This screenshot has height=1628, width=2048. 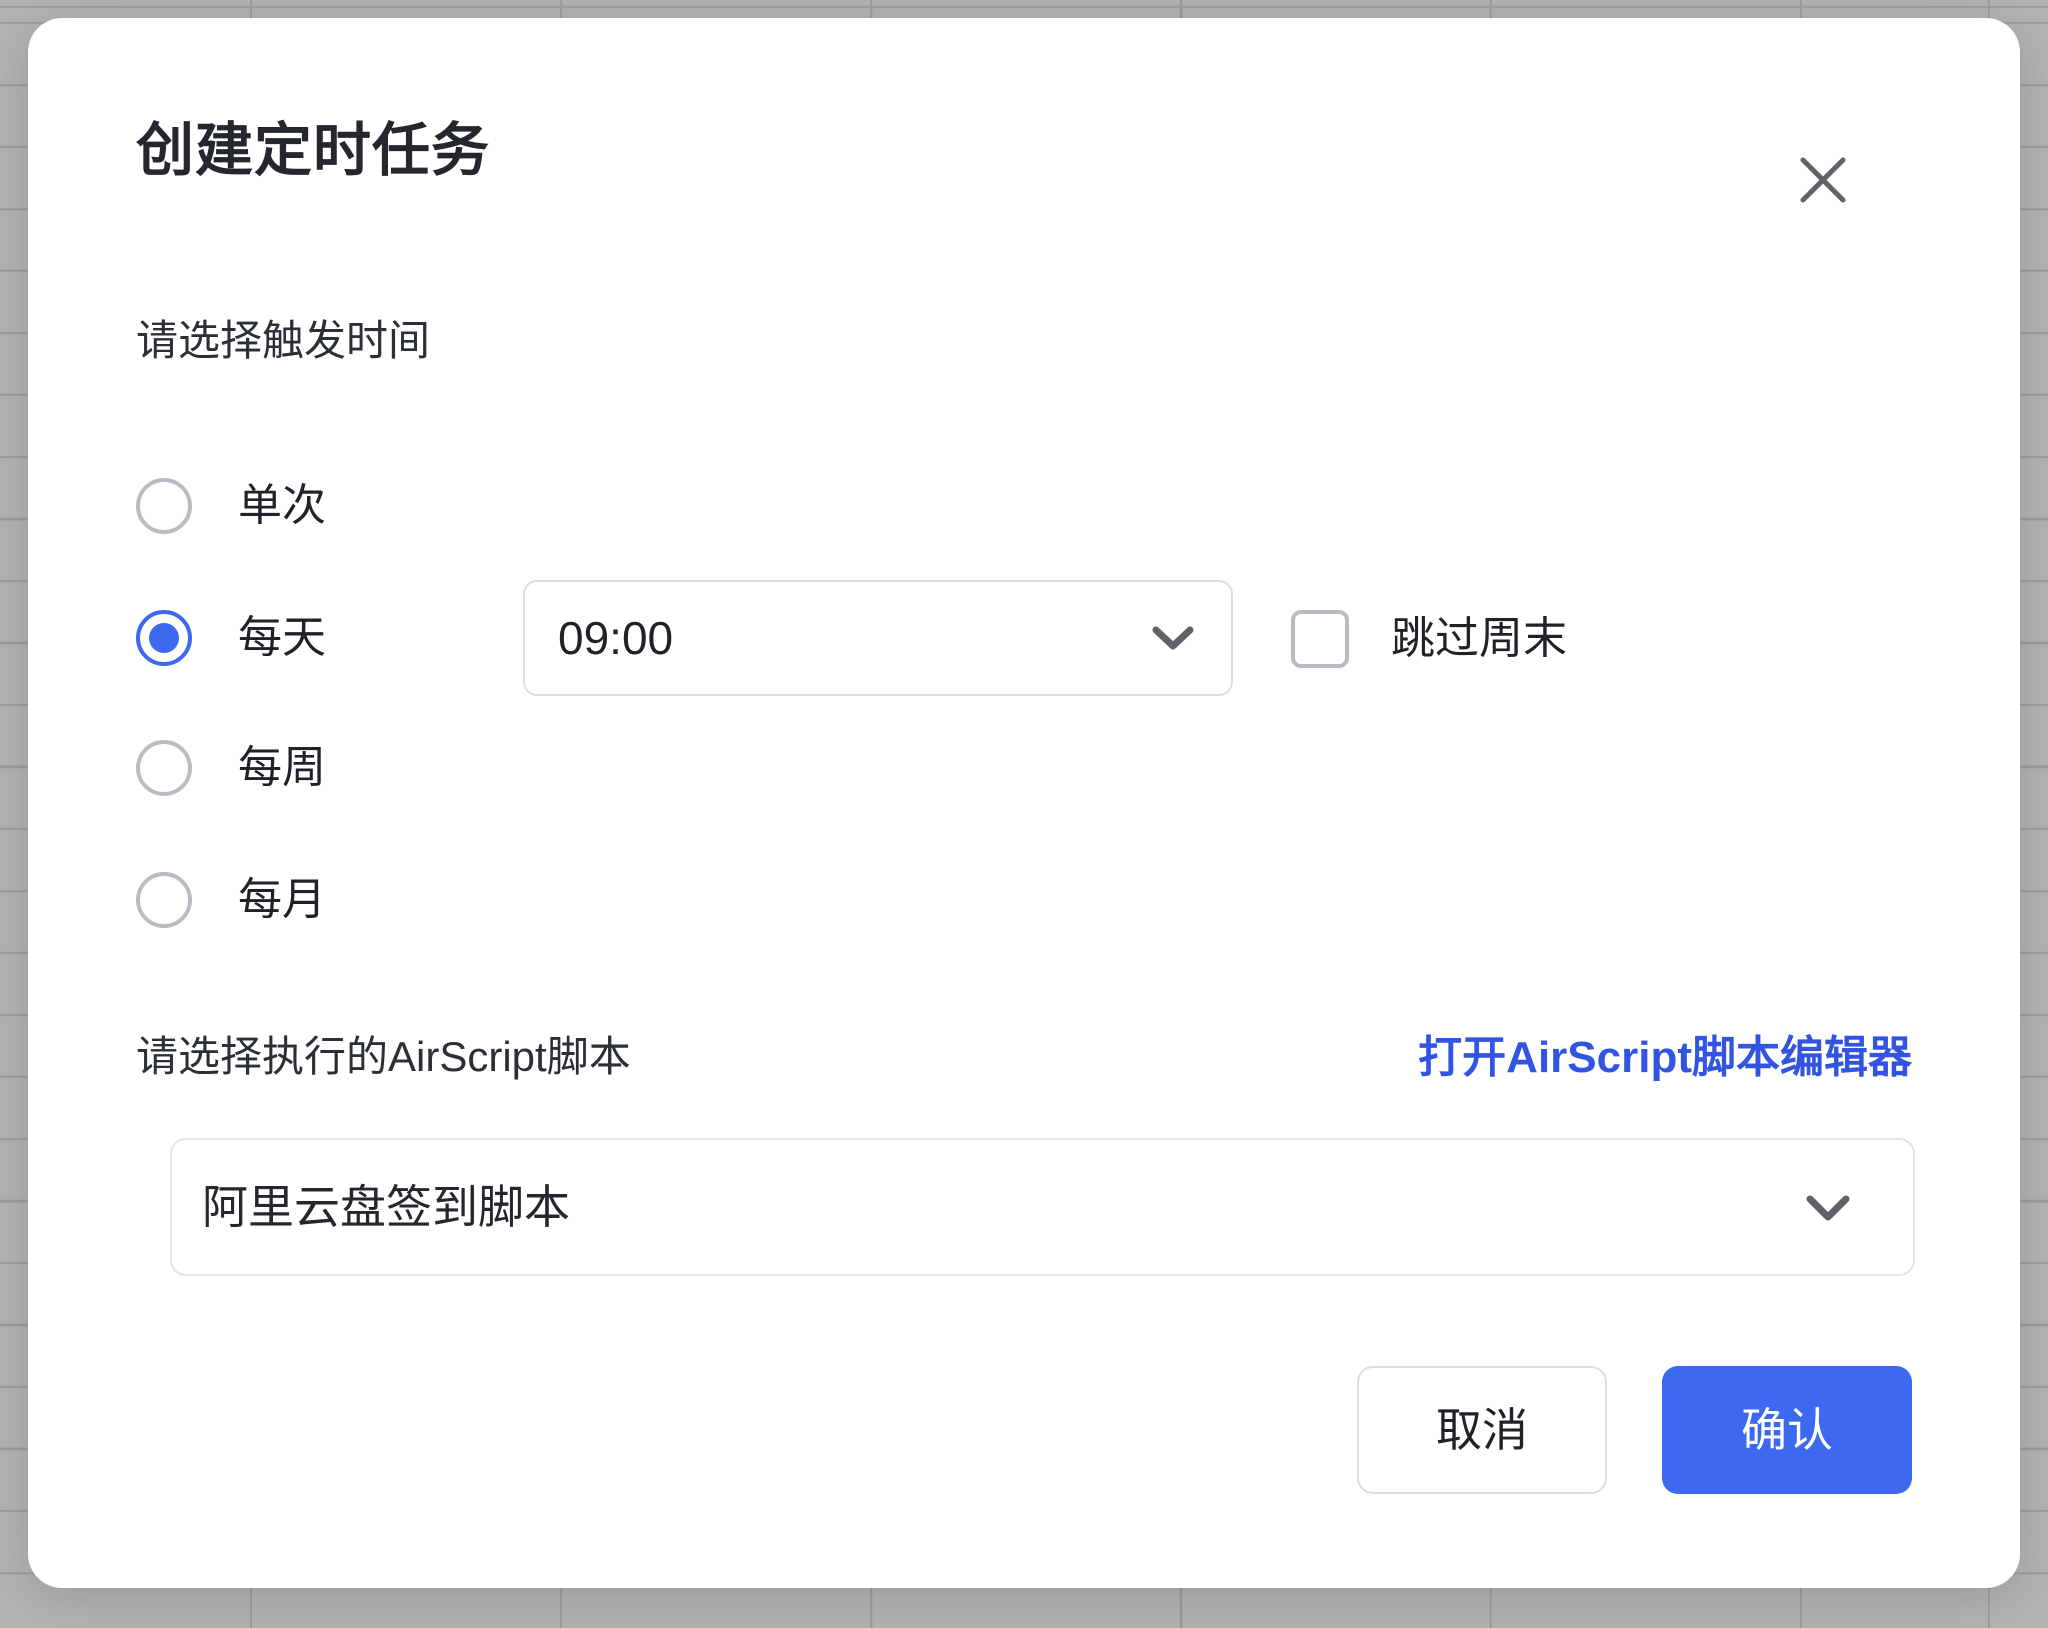 What do you see at coordinates (283, 340) in the screenshot?
I see `trigger-time-label: 请选择触发时间` at bounding box center [283, 340].